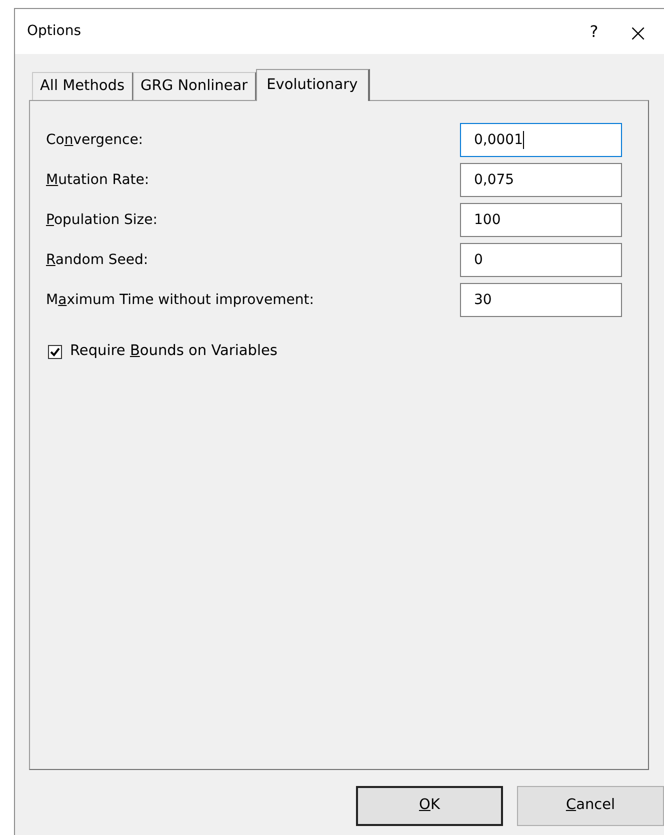  I want to click on input-field: 30, so click(541, 300).